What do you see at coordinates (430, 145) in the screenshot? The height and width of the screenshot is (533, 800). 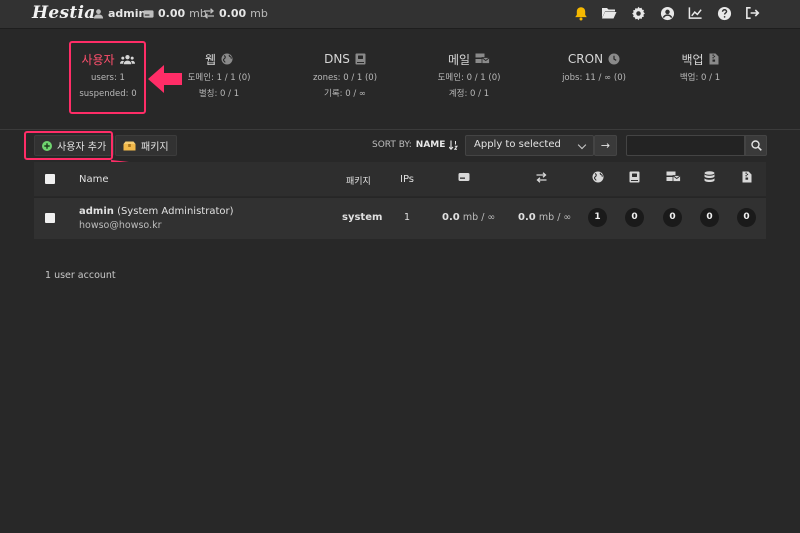 I see `sort-by-value: NAME` at bounding box center [430, 145].